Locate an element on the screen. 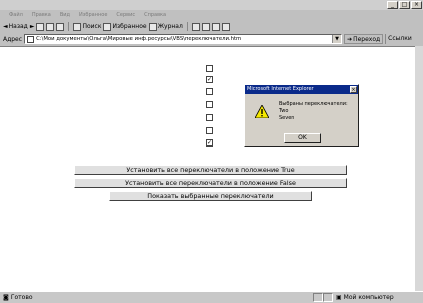  favorites-button: Избранное is located at coordinates (125, 26).